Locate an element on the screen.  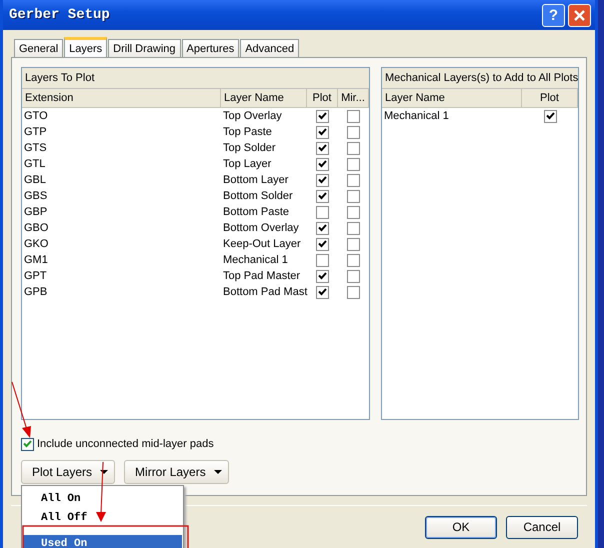
table-cell-text: GTL is located at coordinates (34, 164).